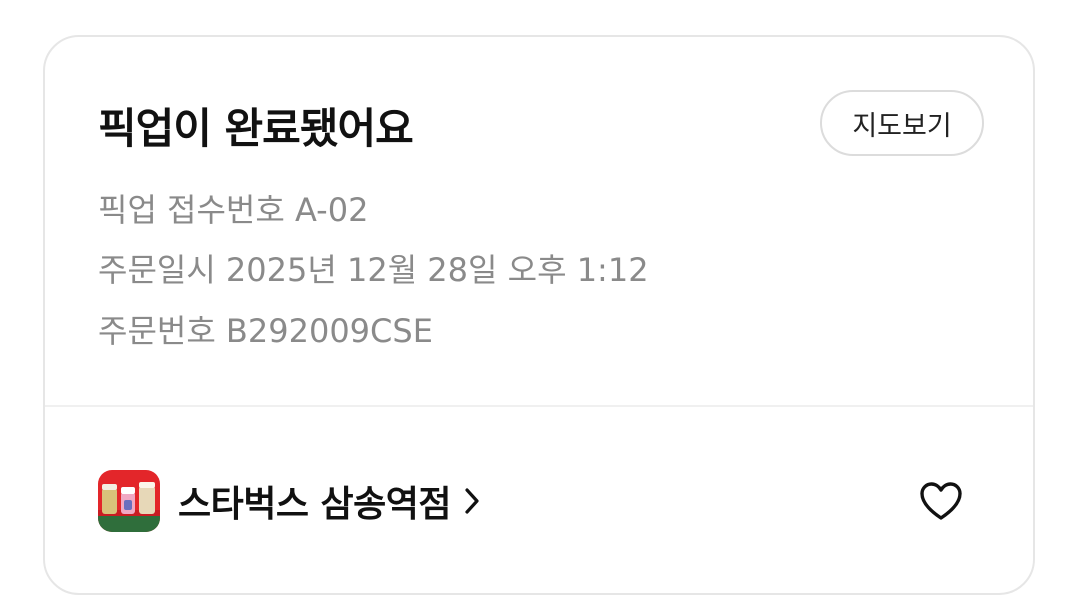  What do you see at coordinates (233, 210) in the screenshot?
I see `pickup-number: 픽업 접수번호 A-02` at bounding box center [233, 210].